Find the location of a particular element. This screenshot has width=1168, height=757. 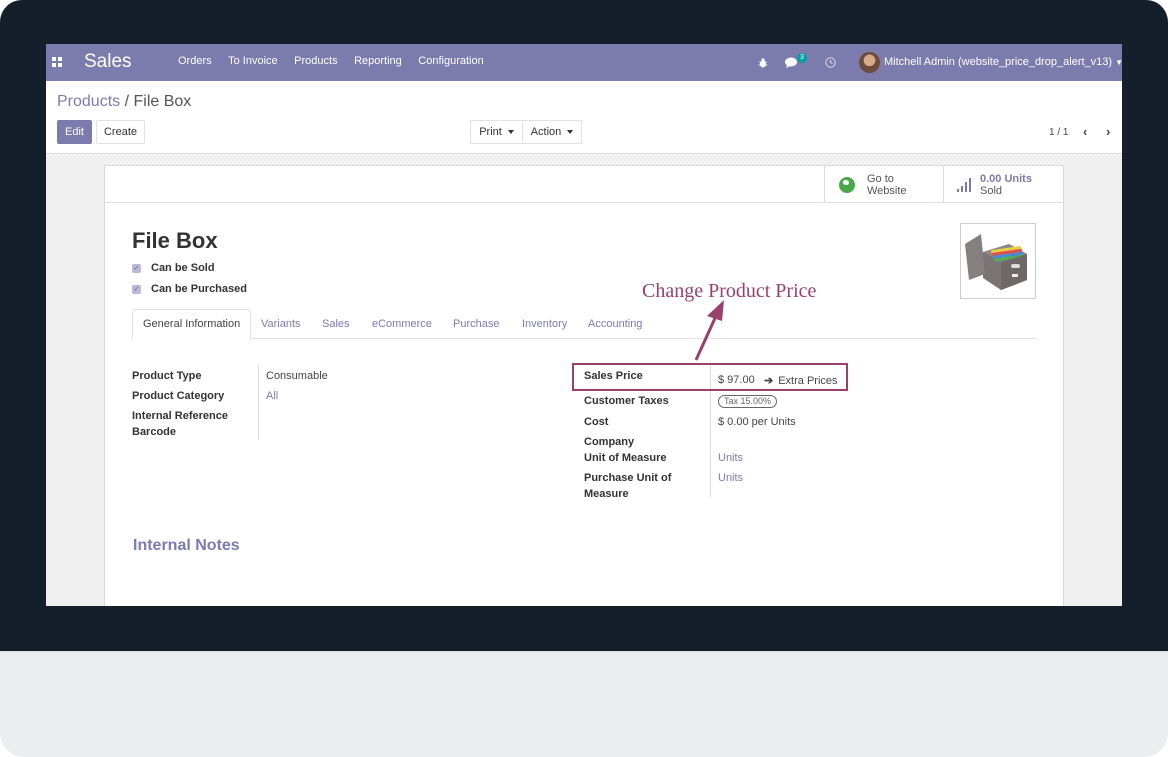

barcode-label: Barcode is located at coordinates (154, 432).